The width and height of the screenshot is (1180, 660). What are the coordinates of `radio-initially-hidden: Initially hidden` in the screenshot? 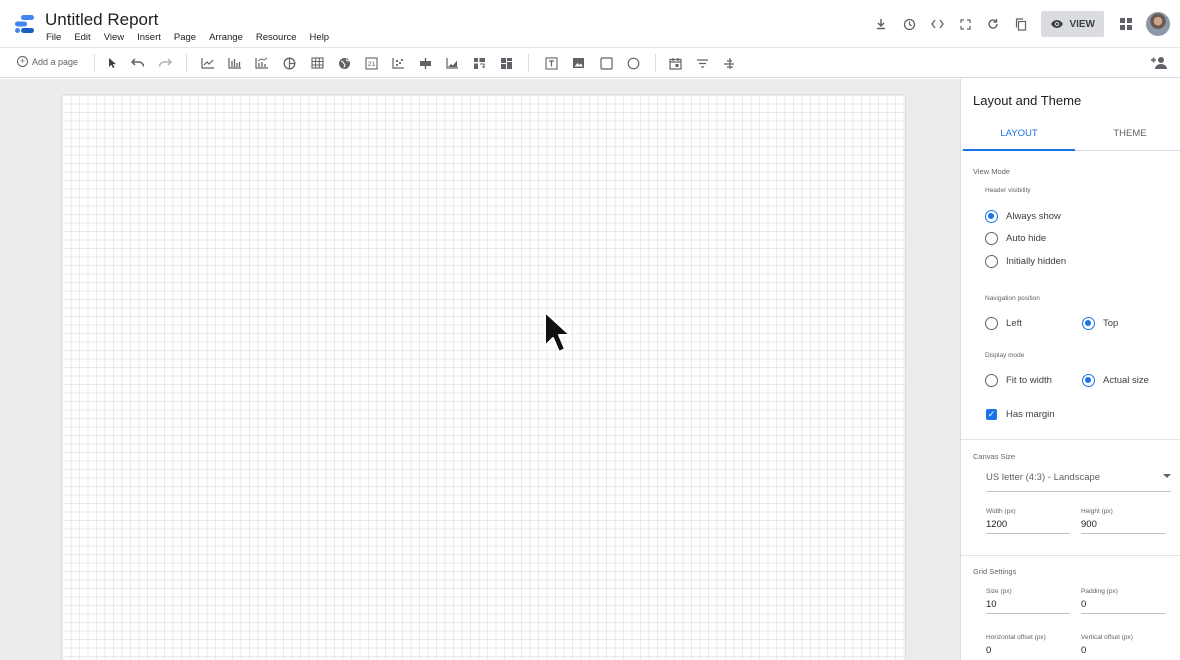 It's located at (1025, 261).